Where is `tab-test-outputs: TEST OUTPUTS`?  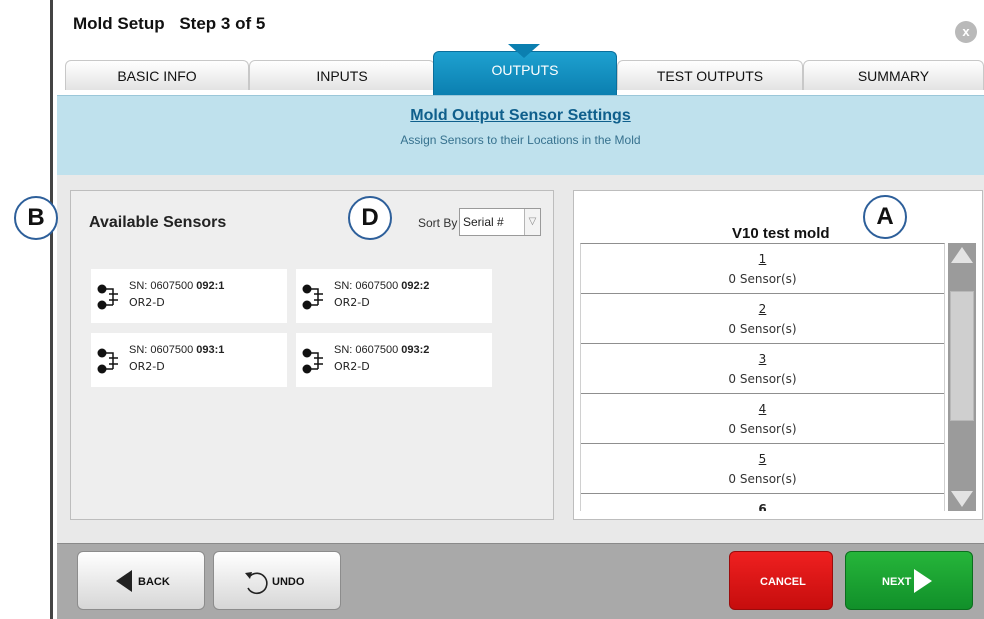 tab-test-outputs: TEST OUTPUTS is located at coordinates (710, 75).